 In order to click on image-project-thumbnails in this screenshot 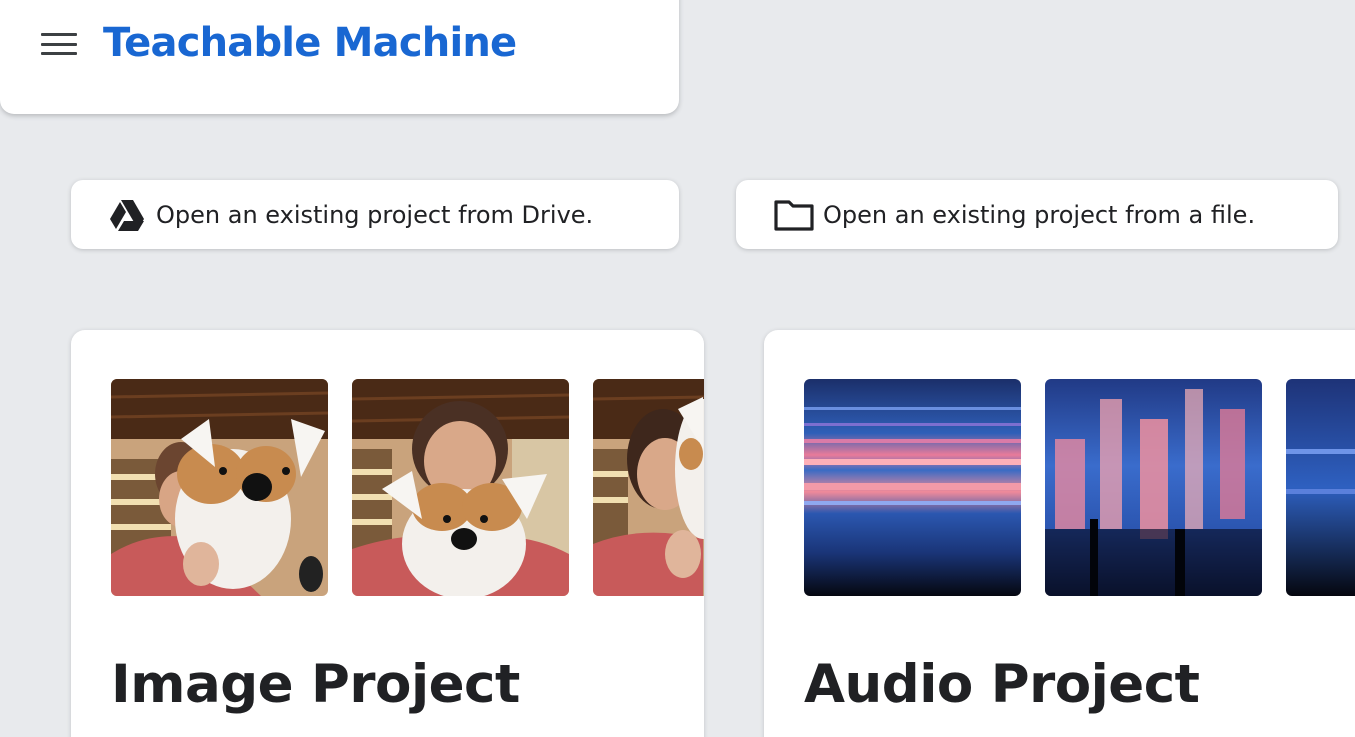, I will do `click(407, 487)`.